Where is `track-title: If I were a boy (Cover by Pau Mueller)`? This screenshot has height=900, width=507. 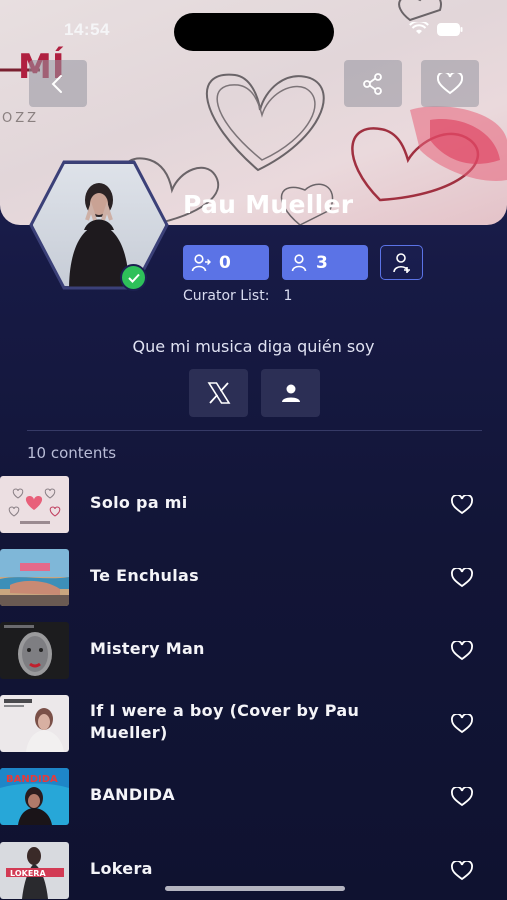 track-title: If I were a boy (Cover by Pau Mueller) is located at coordinates (225, 721).